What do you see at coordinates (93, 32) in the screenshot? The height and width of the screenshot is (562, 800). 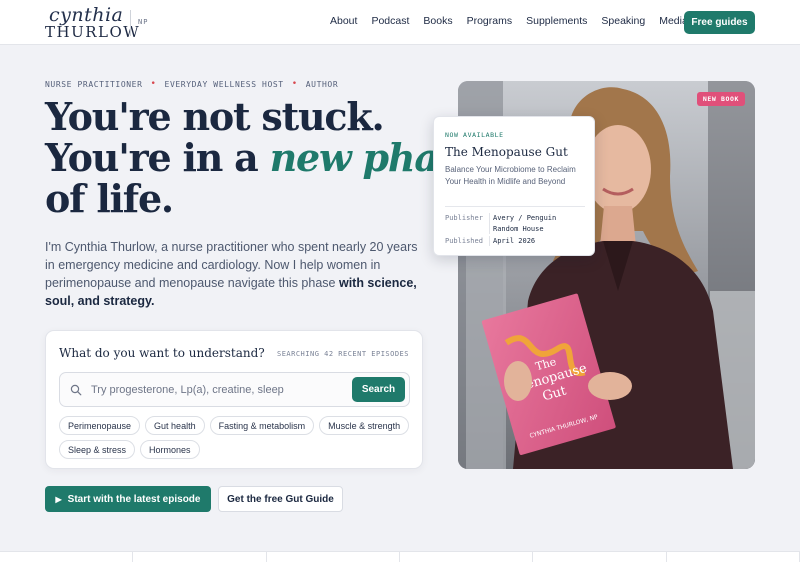 I see `logo-name-text: THURLOW` at bounding box center [93, 32].